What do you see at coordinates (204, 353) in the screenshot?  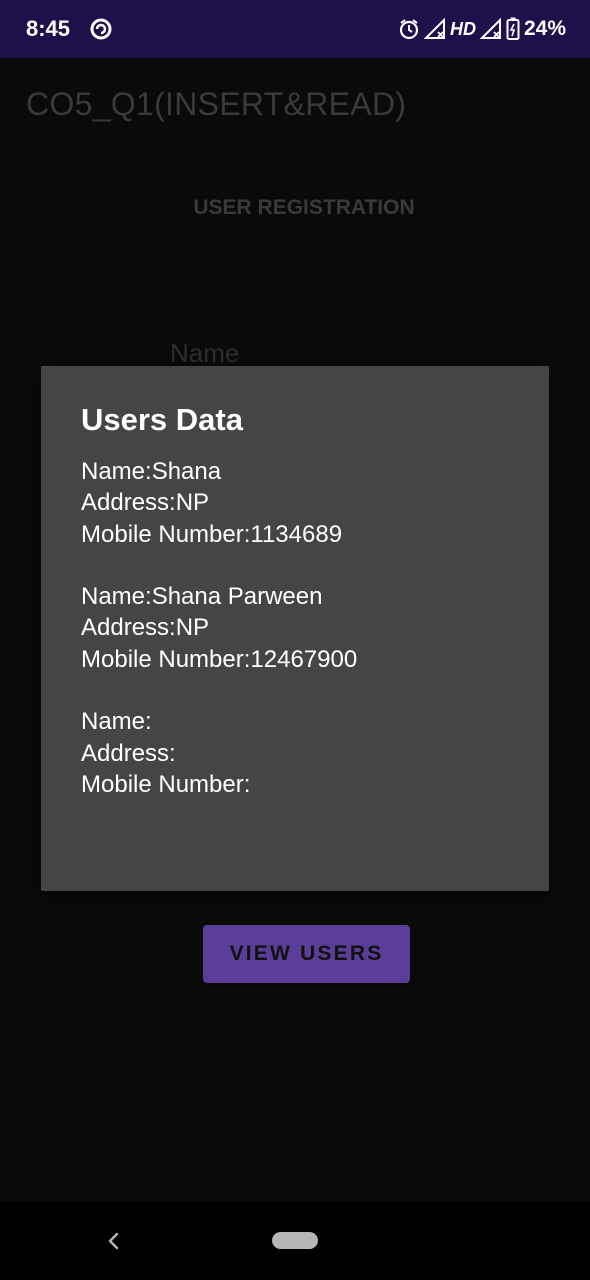 I see `name-input: Name` at bounding box center [204, 353].